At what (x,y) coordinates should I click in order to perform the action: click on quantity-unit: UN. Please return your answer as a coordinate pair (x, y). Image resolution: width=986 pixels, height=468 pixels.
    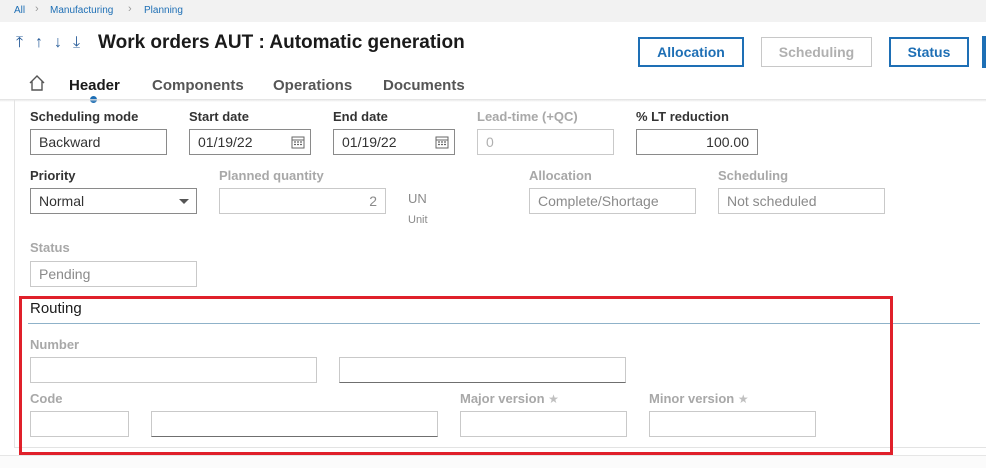
    Looking at the image, I should click on (417, 198).